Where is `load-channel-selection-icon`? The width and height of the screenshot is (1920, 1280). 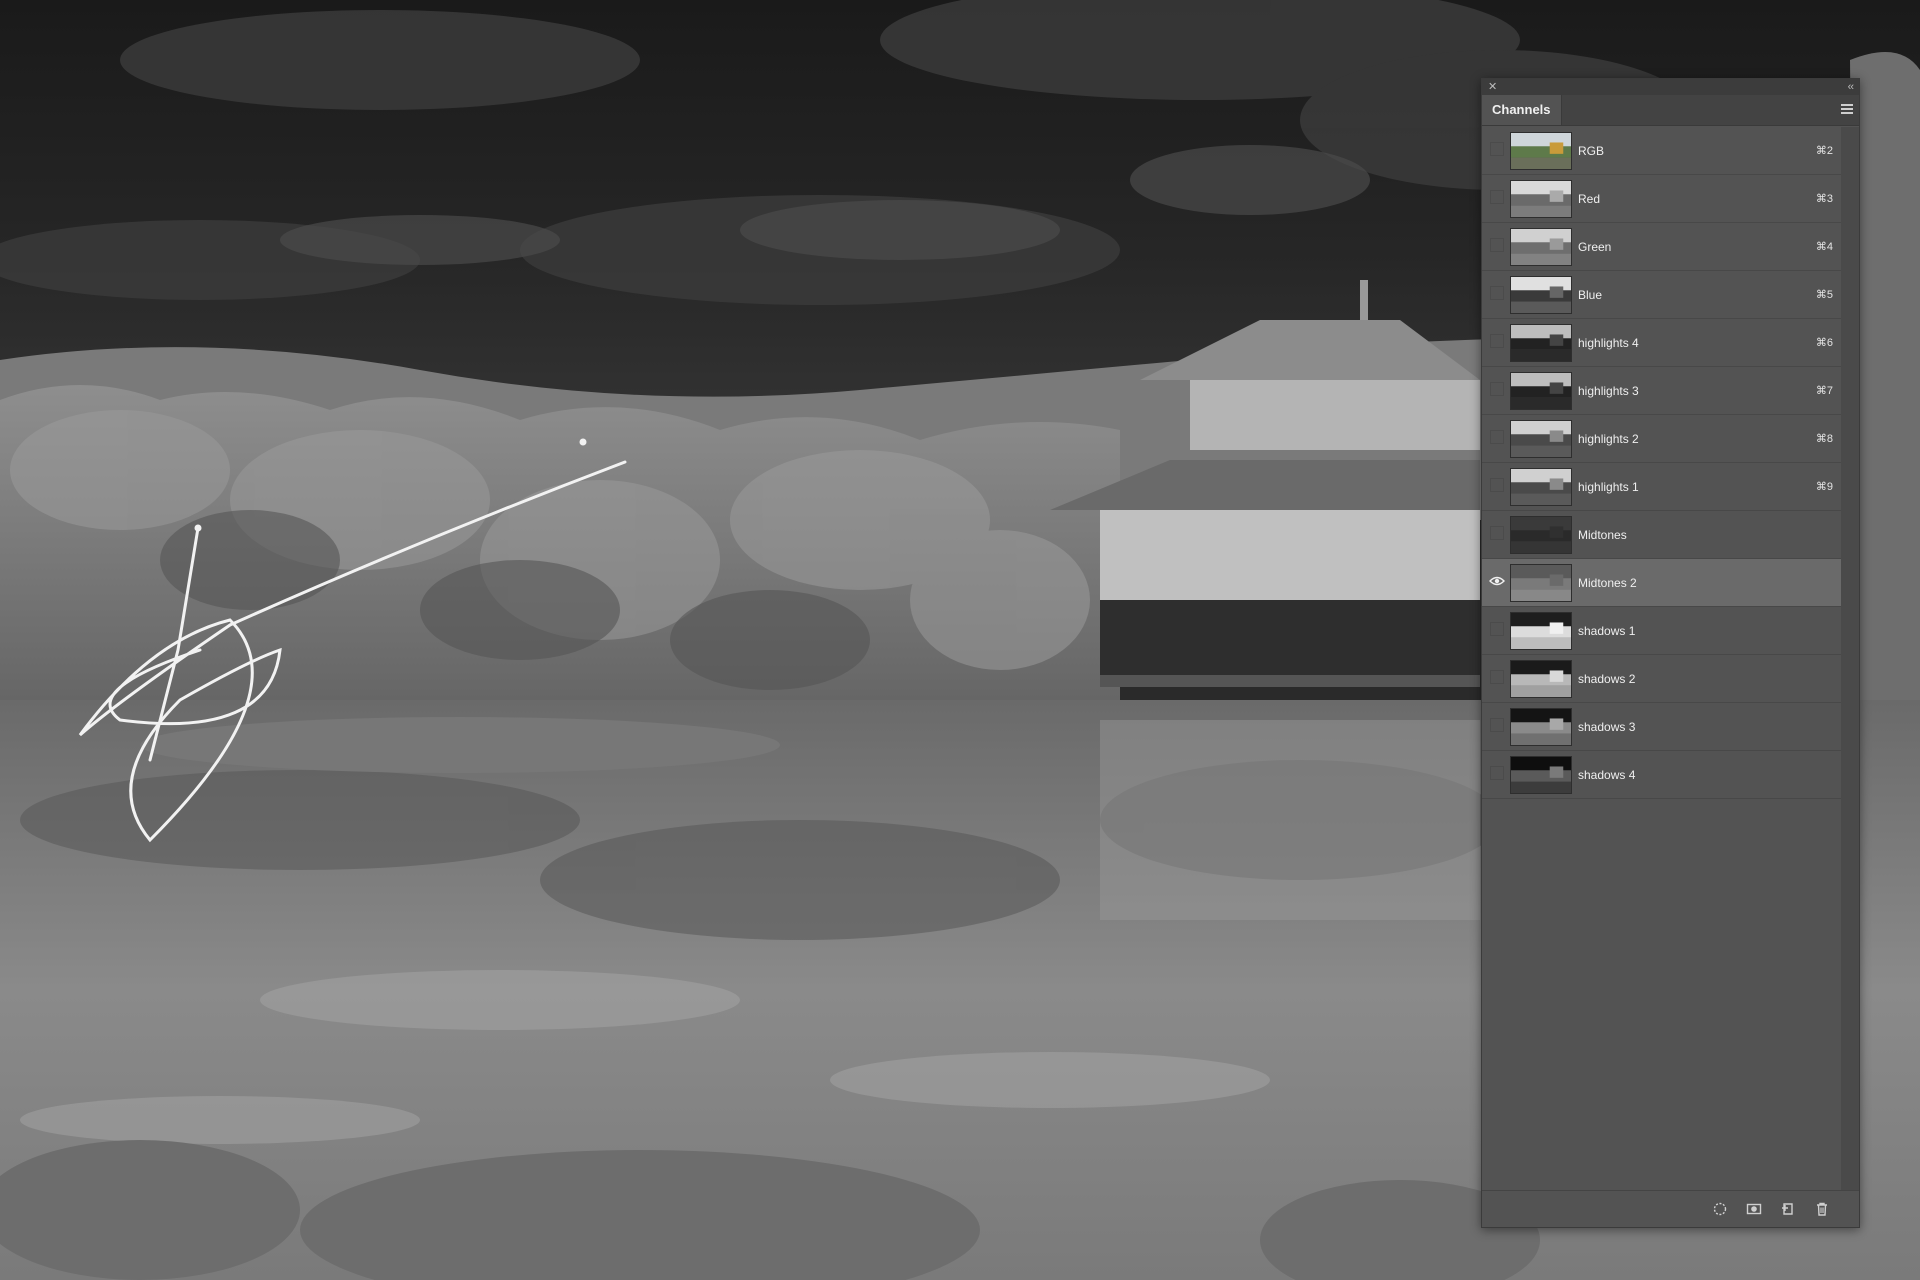 load-channel-selection-icon is located at coordinates (1720, 1209).